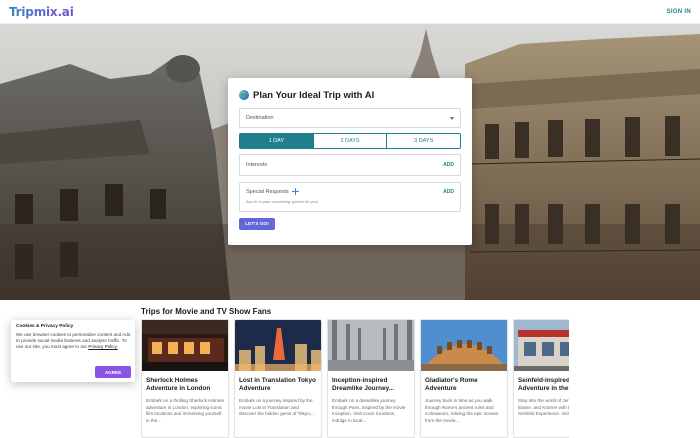  What do you see at coordinates (350, 118) in the screenshot?
I see `destination-select: Destination` at bounding box center [350, 118].